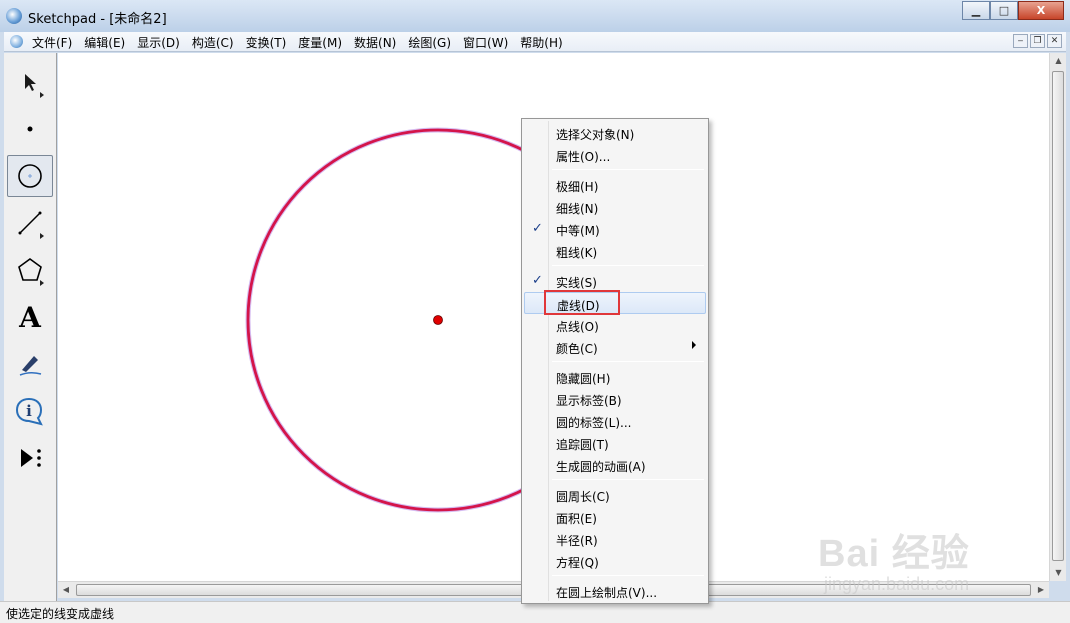 The image size is (1070, 623). I want to click on menu-item: 帮助(H), so click(541, 42).